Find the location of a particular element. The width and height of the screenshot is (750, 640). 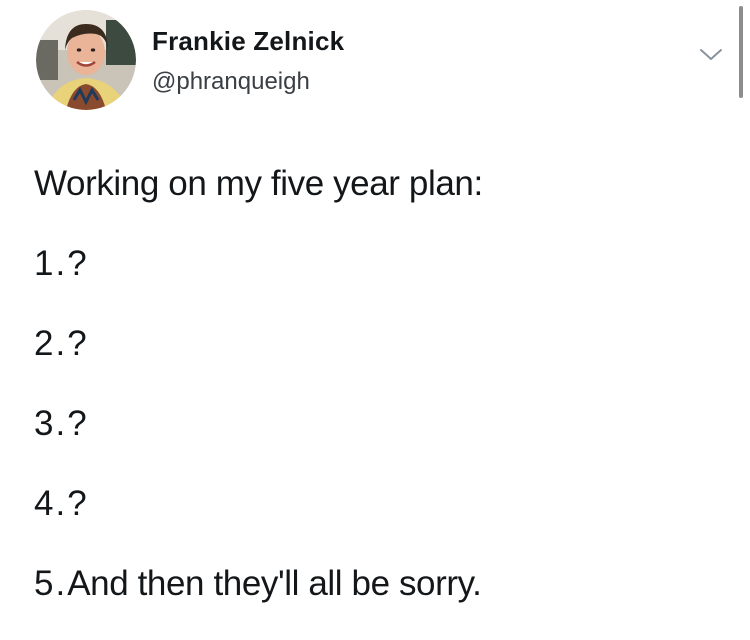

item-number: 1. is located at coordinates (51, 263).